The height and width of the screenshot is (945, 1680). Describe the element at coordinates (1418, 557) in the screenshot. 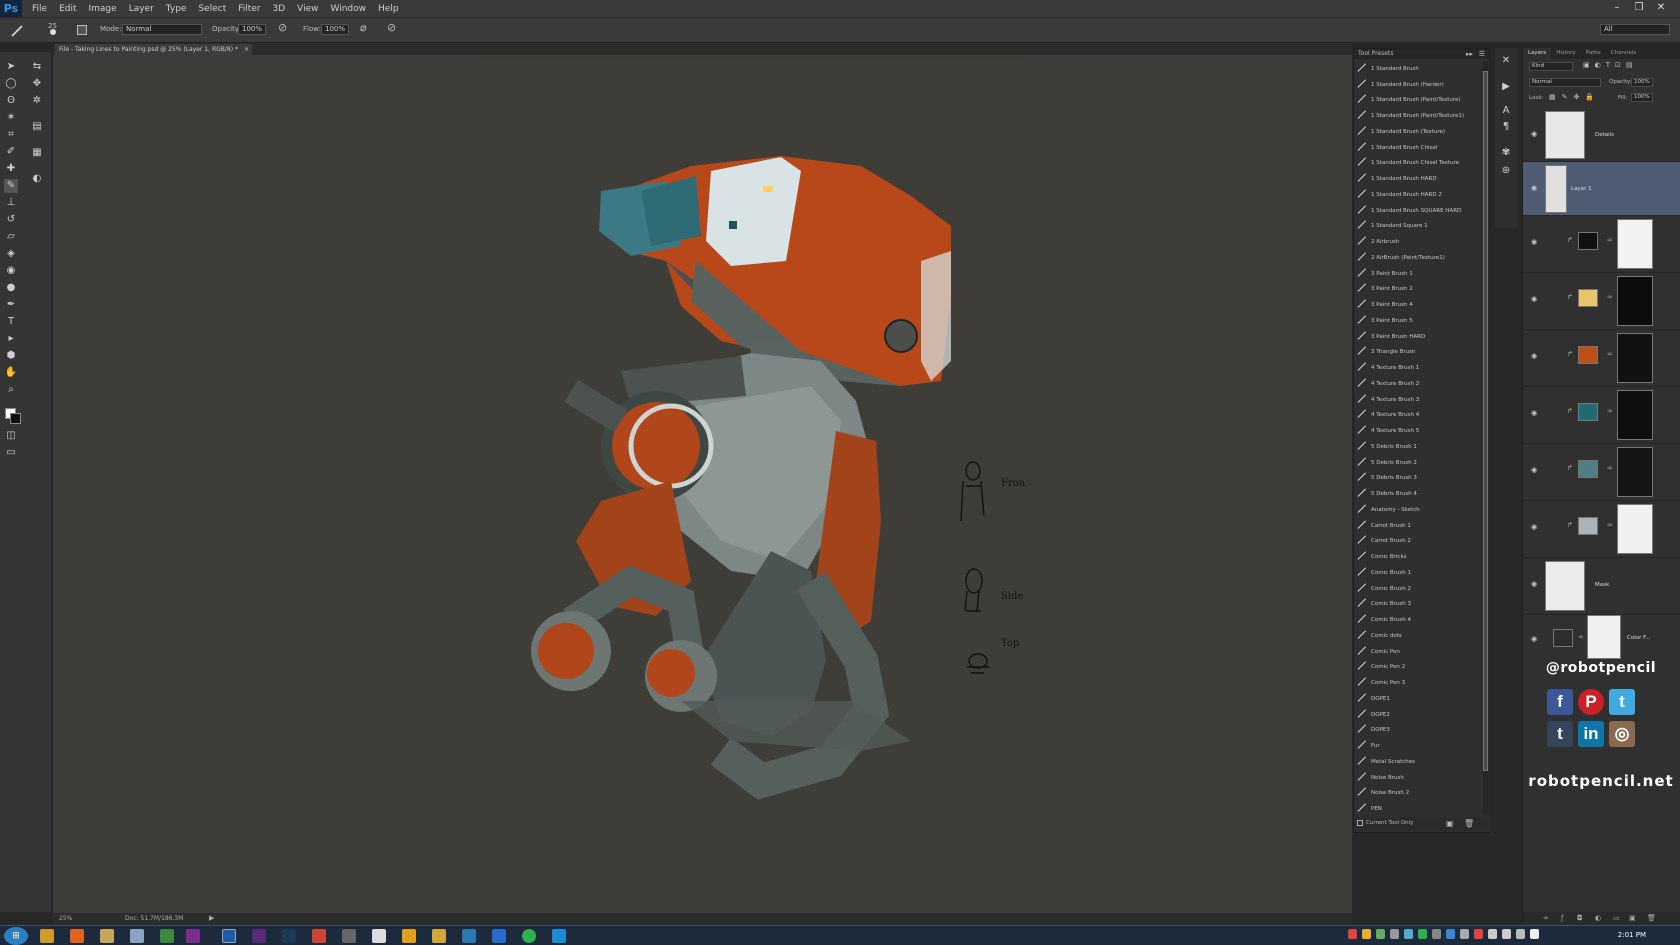

I see `tool-preset-item: Comic Bricks` at that location.